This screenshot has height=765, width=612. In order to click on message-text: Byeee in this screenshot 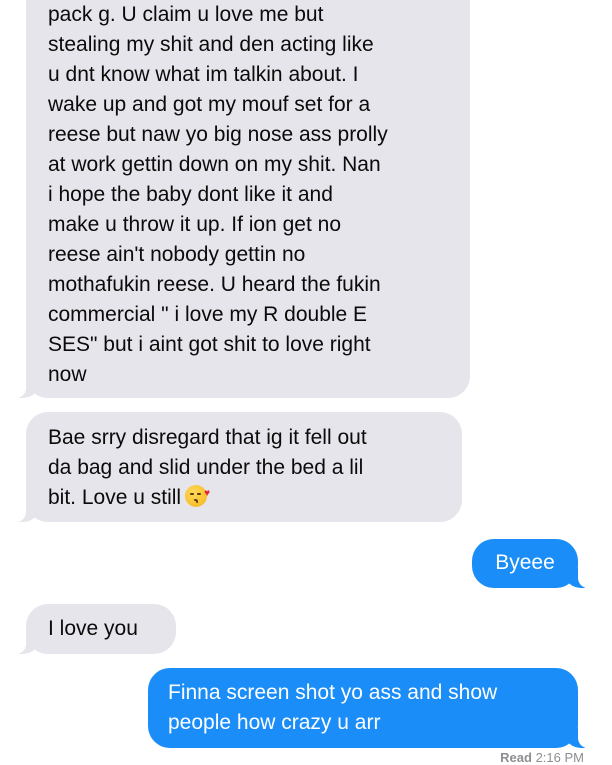, I will do `click(525, 562)`.